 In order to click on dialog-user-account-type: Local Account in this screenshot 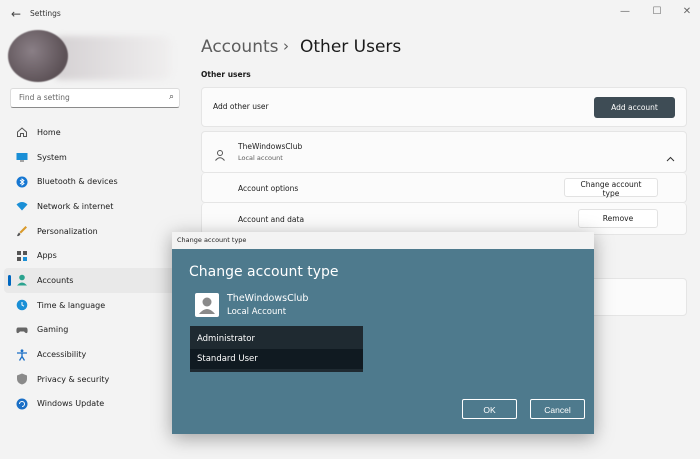, I will do `click(257, 312)`.